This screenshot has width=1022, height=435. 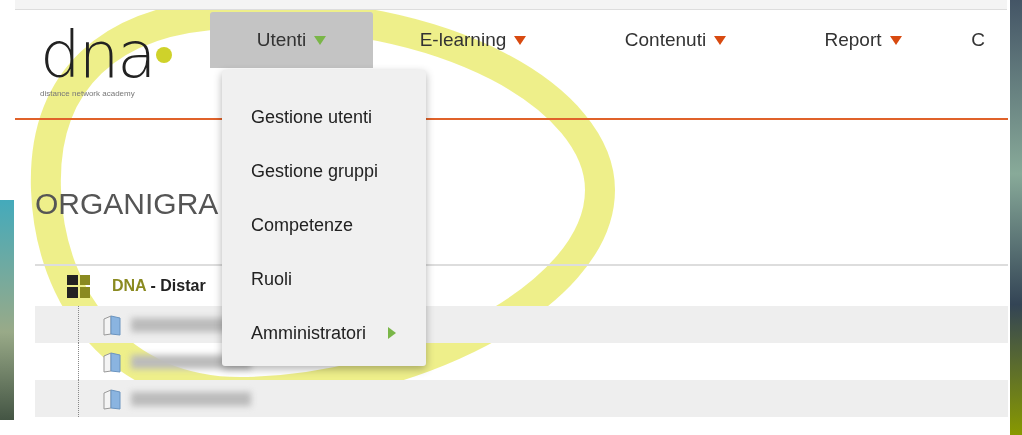 What do you see at coordinates (78, 286) in the screenshot?
I see `grid-icon` at bounding box center [78, 286].